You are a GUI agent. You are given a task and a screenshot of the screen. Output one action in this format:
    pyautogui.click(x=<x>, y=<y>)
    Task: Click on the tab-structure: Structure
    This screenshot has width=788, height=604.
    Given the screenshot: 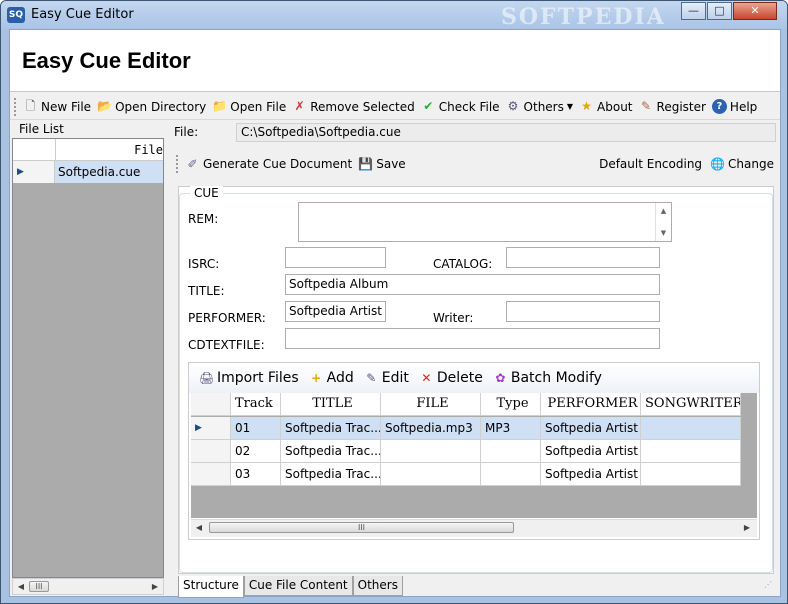 What is the action you would take?
    pyautogui.click(x=211, y=587)
    